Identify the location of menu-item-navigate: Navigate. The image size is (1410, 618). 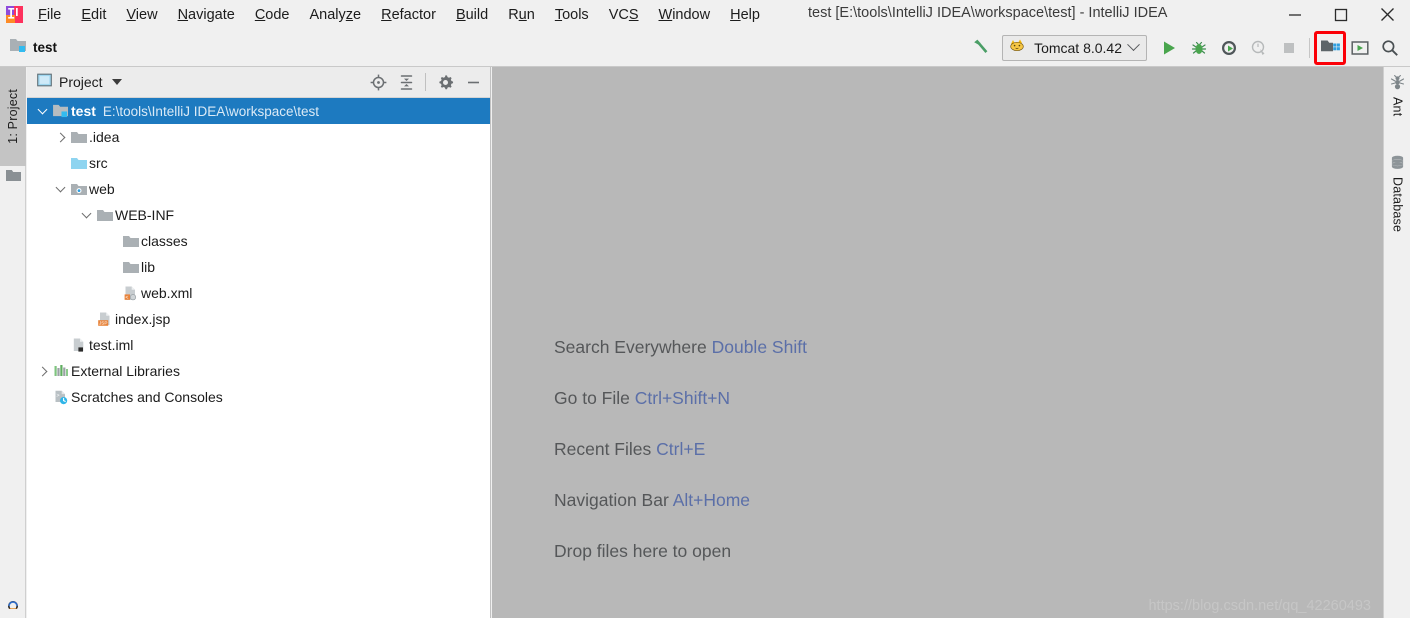
(206, 15).